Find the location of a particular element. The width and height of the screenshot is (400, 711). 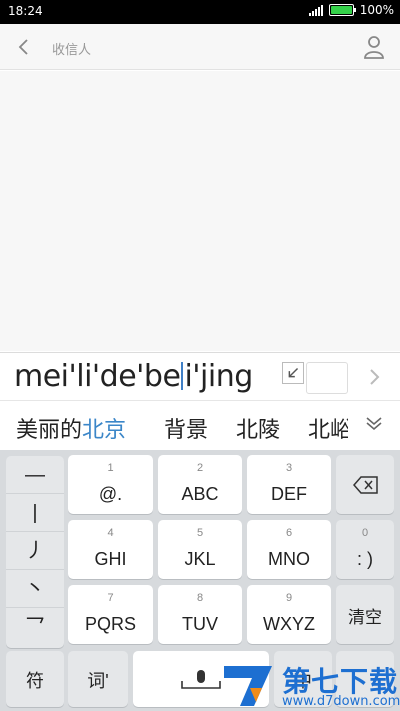

candidate-2: 背景 is located at coordinates (186, 428).